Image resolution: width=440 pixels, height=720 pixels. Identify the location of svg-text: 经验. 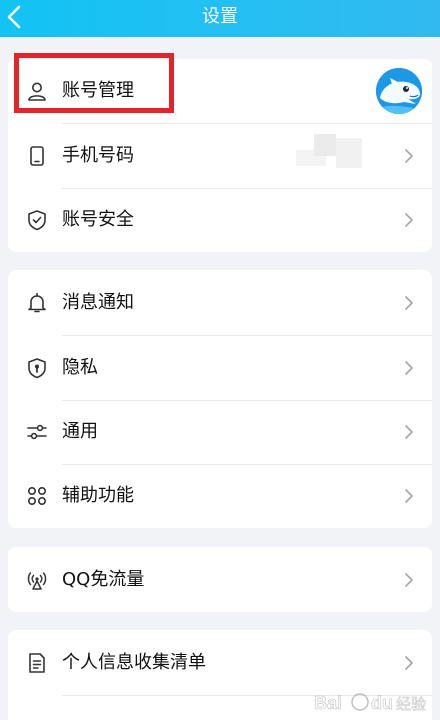
(411, 704).